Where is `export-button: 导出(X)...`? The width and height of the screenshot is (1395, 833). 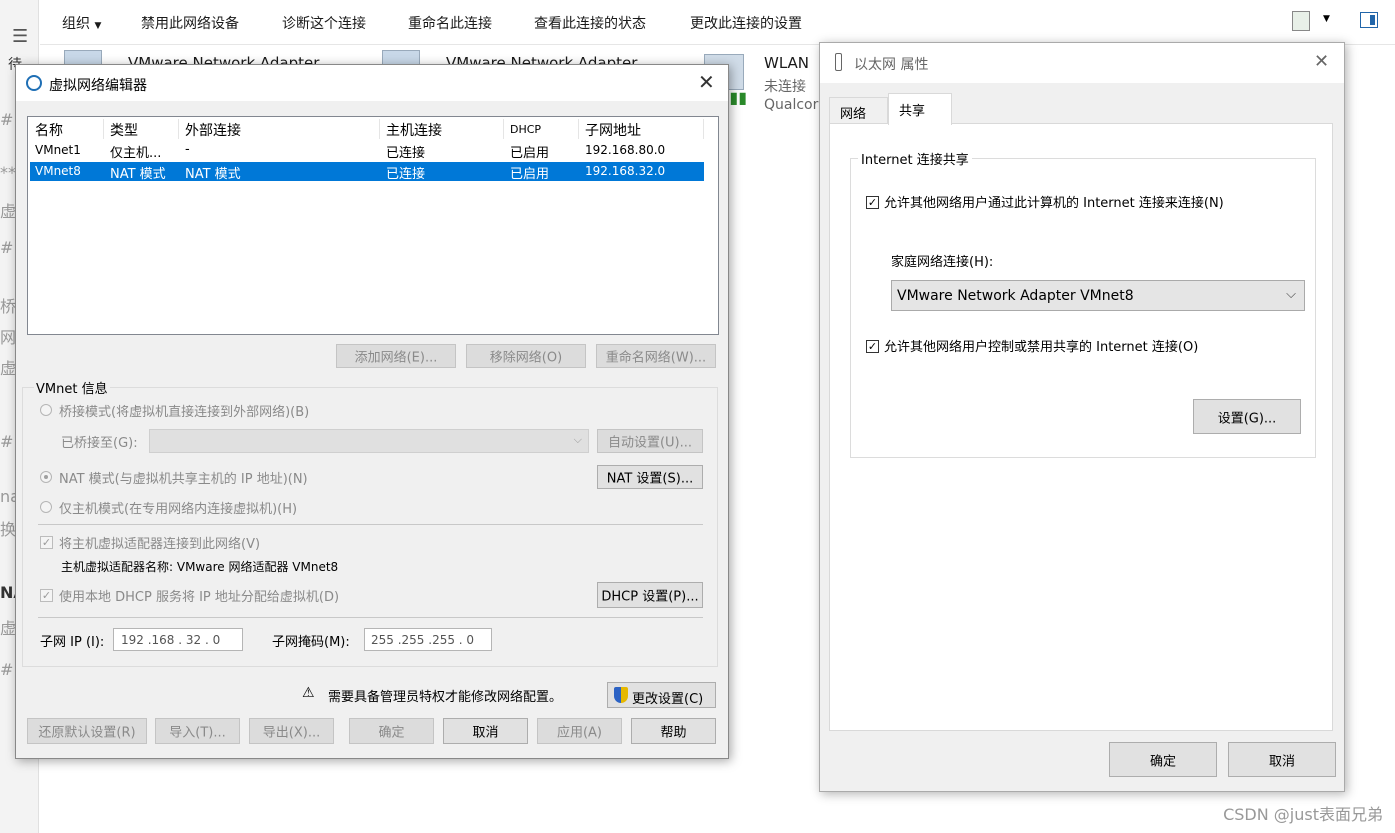
export-button: 导出(X)... is located at coordinates (291, 731).